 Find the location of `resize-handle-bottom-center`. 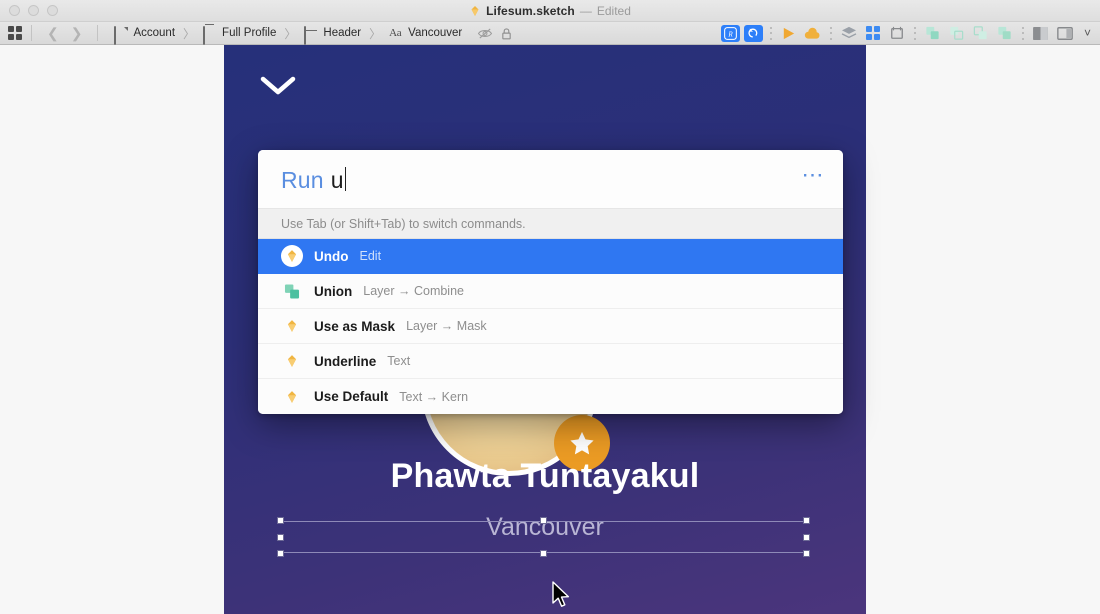

resize-handle-bottom-center is located at coordinates (543, 553).